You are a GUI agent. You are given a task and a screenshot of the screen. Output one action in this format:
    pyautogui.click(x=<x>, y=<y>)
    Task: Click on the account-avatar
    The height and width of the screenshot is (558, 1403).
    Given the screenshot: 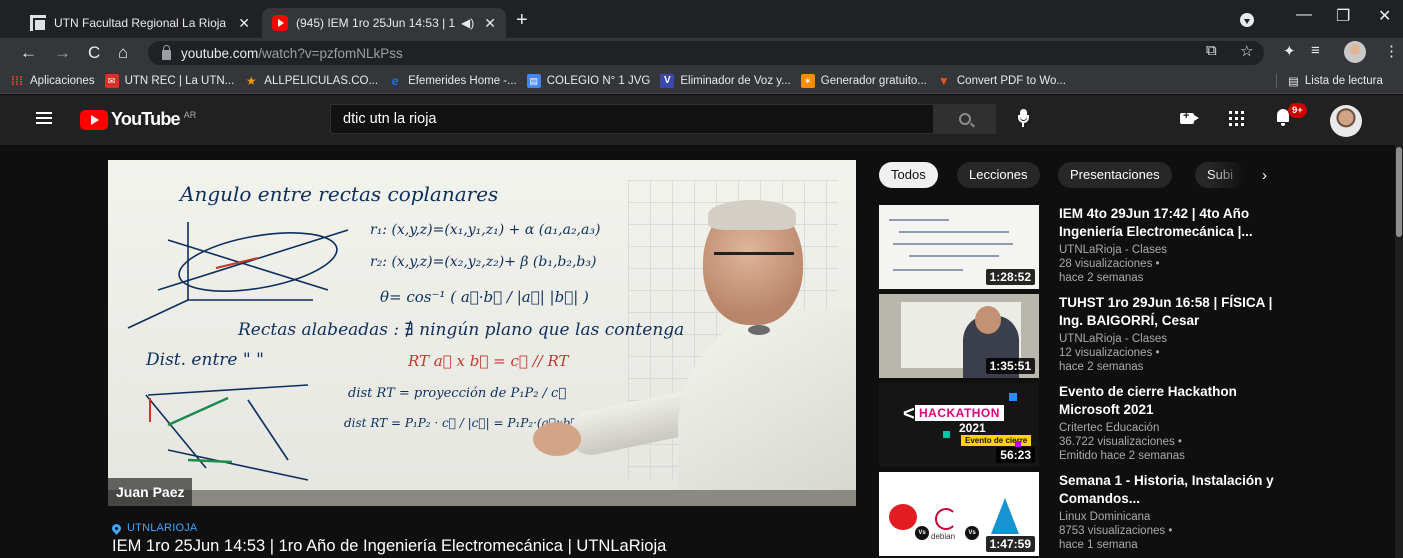 What is the action you would take?
    pyautogui.click(x=1346, y=121)
    